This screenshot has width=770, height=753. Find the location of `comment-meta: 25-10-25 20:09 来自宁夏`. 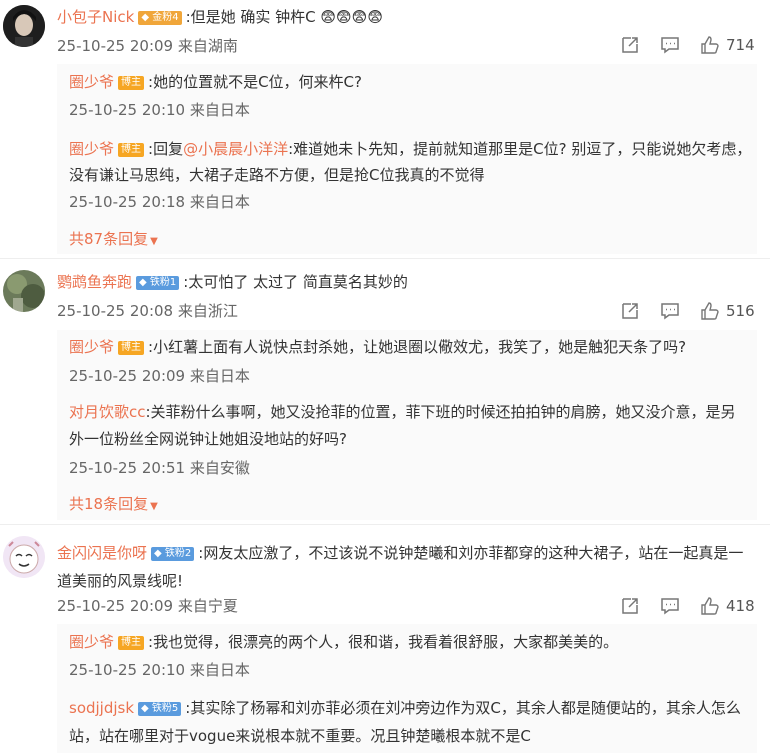

comment-meta: 25-10-25 20:09 来自宁夏 is located at coordinates (147, 606).